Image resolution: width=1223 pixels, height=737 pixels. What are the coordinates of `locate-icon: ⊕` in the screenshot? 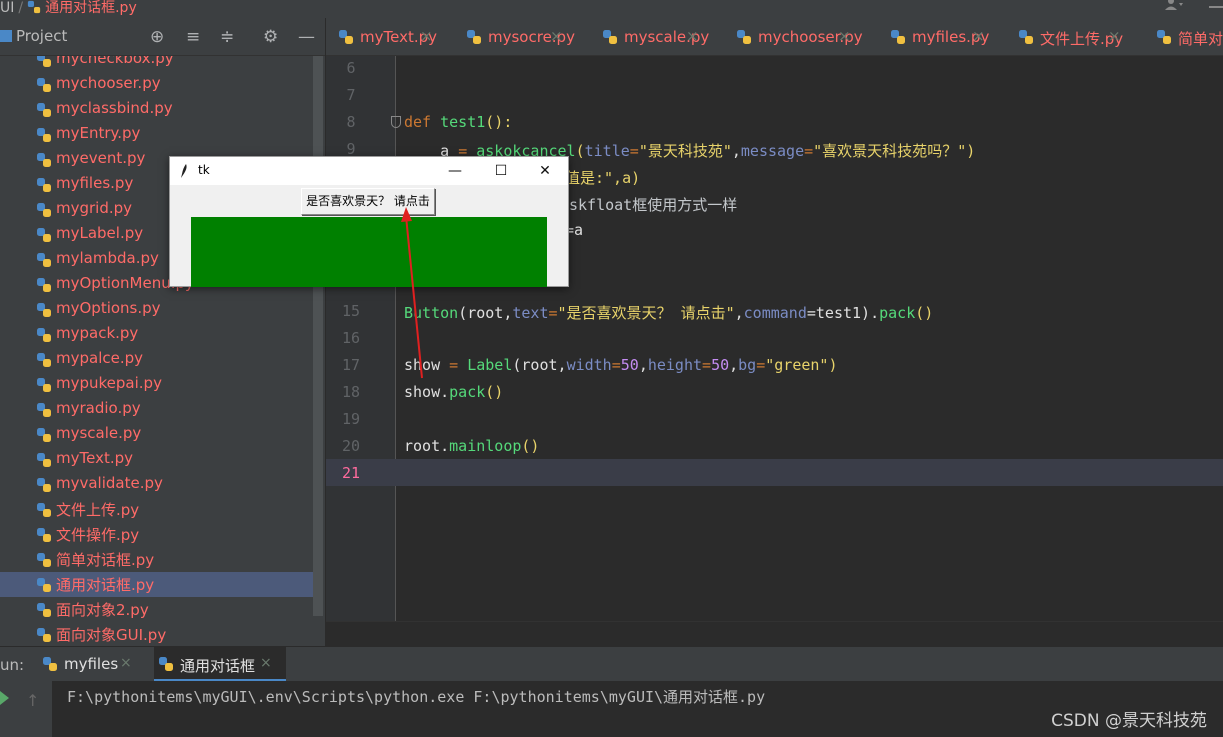 It's located at (157, 37).